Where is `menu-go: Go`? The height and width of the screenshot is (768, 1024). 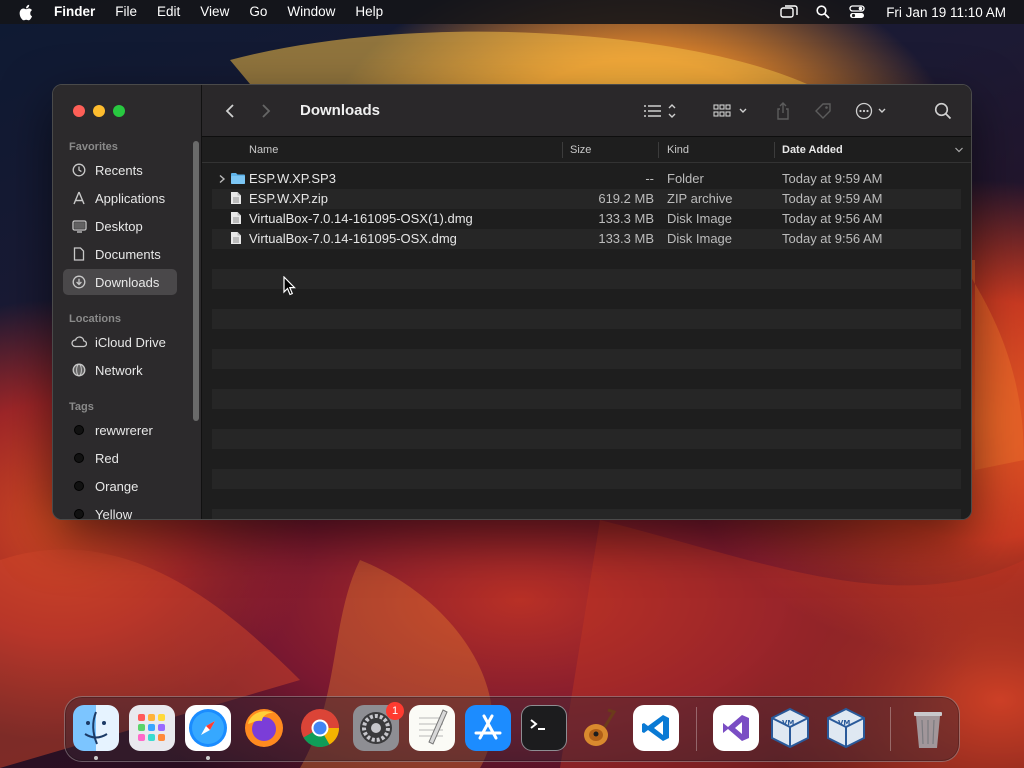
menu-go: Go is located at coordinates (258, 12).